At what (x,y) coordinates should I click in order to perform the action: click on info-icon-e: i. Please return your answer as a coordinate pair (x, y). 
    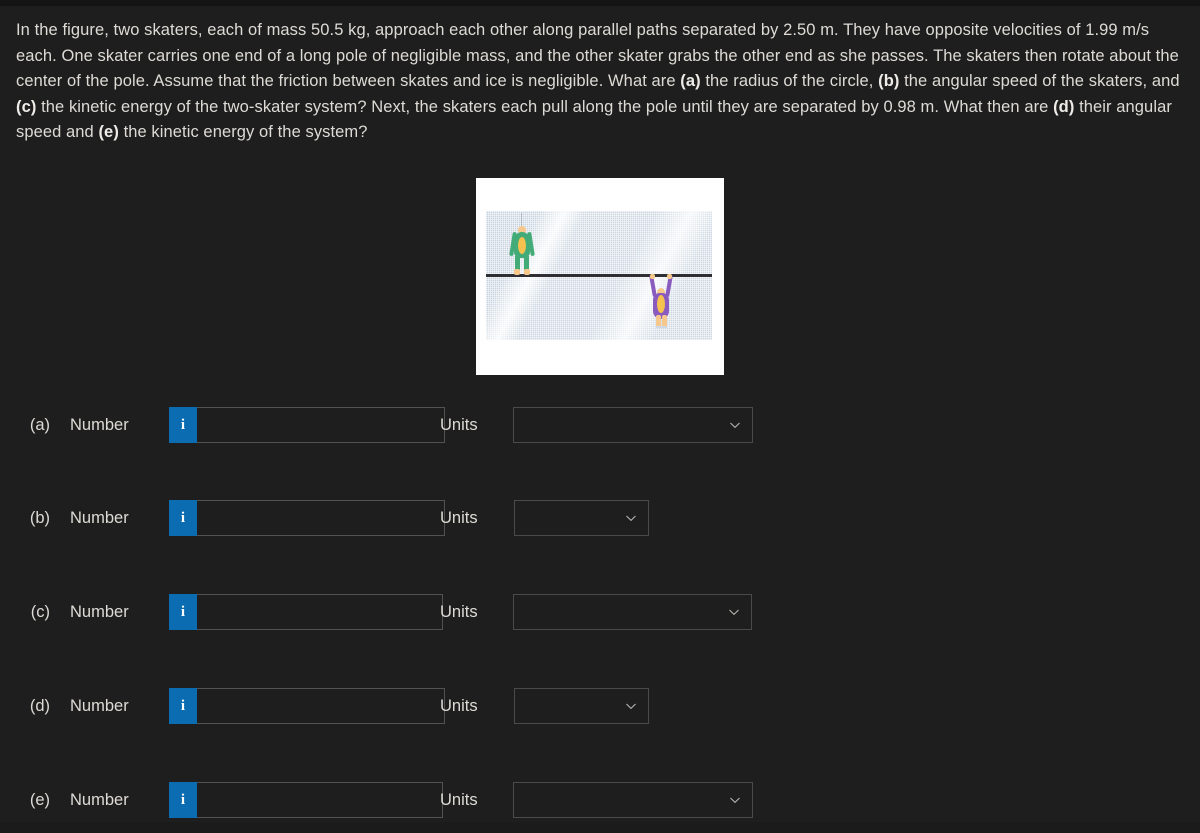
    Looking at the image, I should click on (183, 800).